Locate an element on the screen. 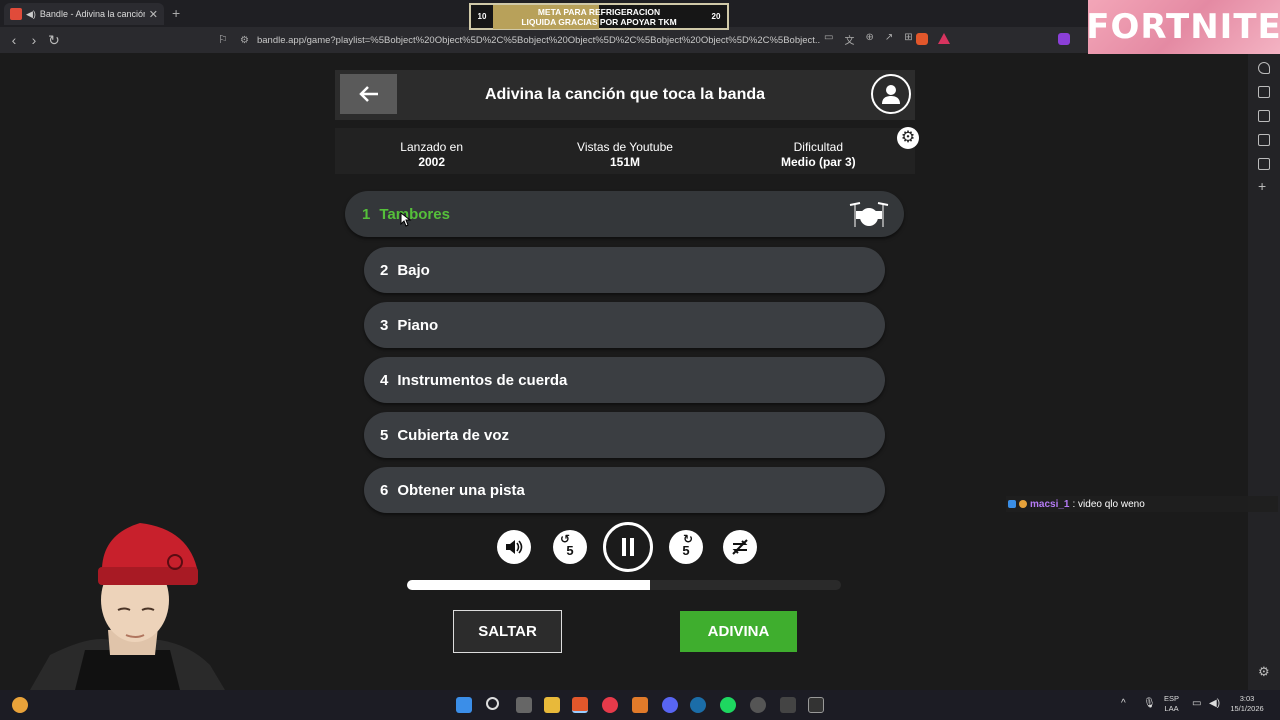 This screenshot has width=1280, height=720. bookmark-icon: ⚐ is located at coordinates (223, 39).